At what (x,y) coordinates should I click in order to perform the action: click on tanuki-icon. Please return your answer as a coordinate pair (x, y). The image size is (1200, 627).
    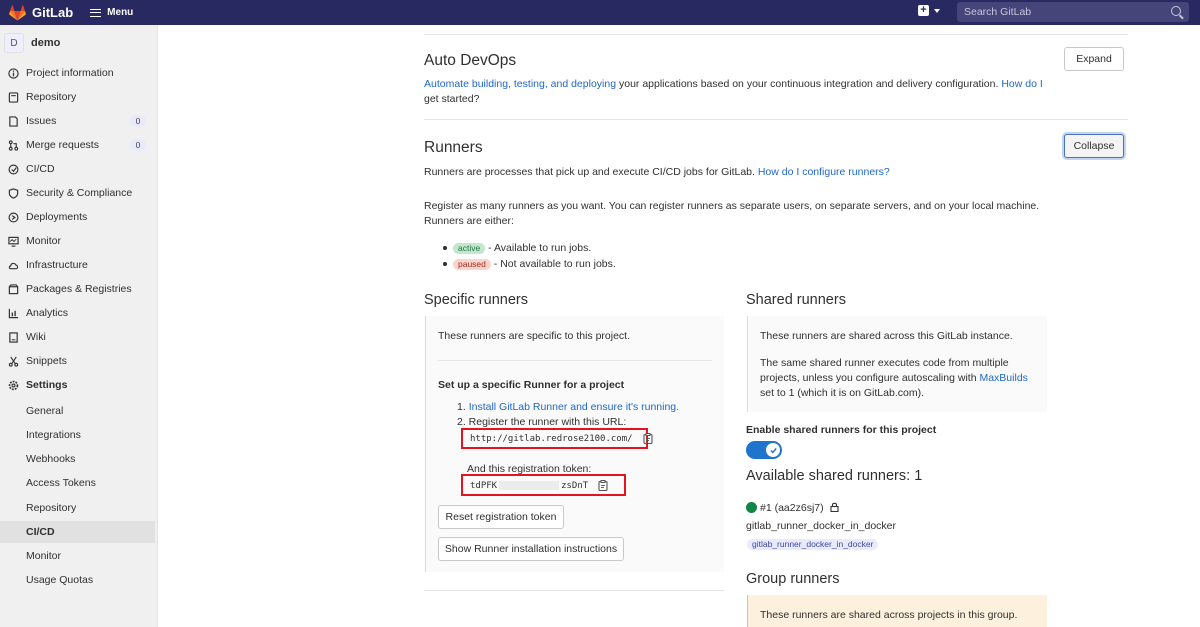
    Looking at the image, I should click on (17, 12).